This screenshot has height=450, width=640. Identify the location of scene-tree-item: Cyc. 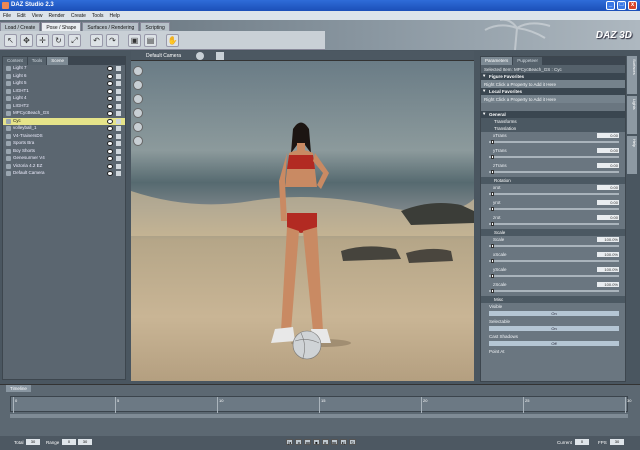
(64, 121).